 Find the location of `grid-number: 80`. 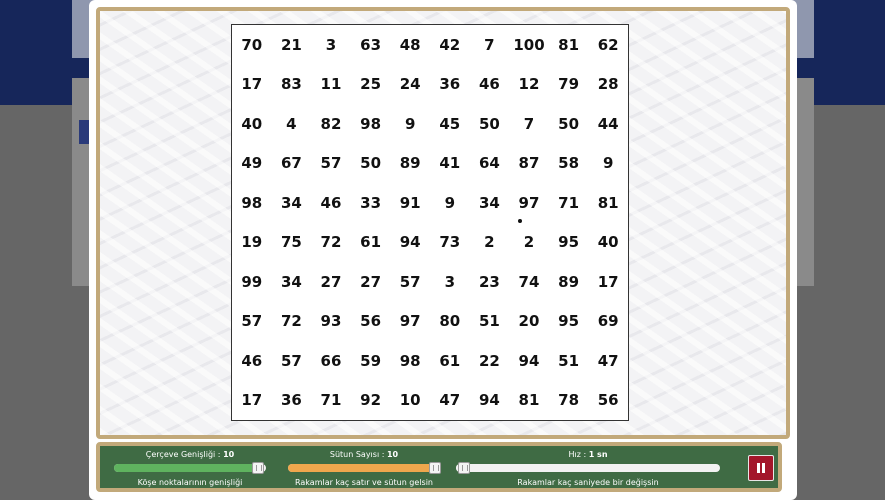

grid-number: 80 is located at coordinates (450, 321).